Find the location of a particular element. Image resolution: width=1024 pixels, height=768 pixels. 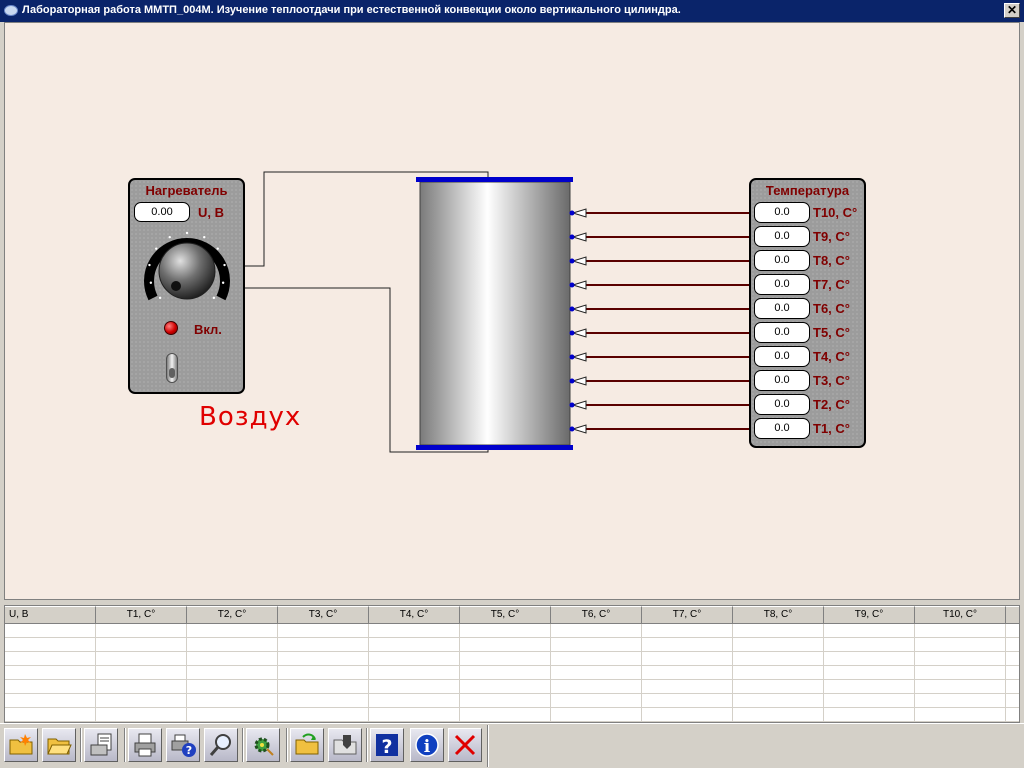

heater-panel: Нагреватель 0.00 U, B Вкл. is located at coordinates (186, 286).